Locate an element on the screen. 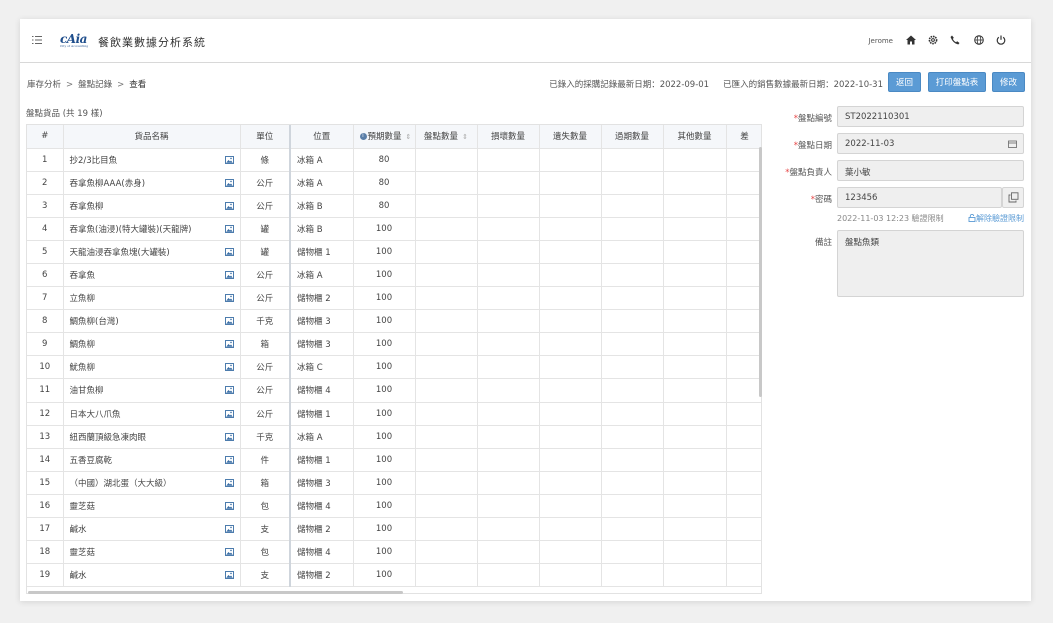 This screenshot has width=1053, height=623. table-row: 14 五香豆腐乾件儲物櫃 1 100 is located at coordinates (394, 460).